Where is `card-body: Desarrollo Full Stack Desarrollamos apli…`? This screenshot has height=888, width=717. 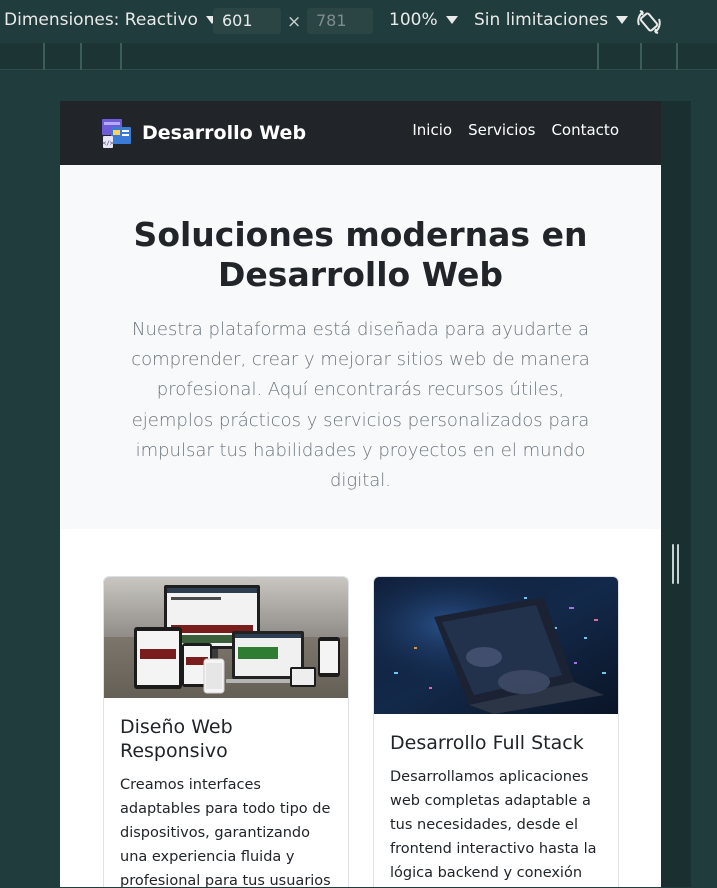
card-body: Desarrollo Full Stack Desarrollamos apli… is located at coordinates (496, 800).